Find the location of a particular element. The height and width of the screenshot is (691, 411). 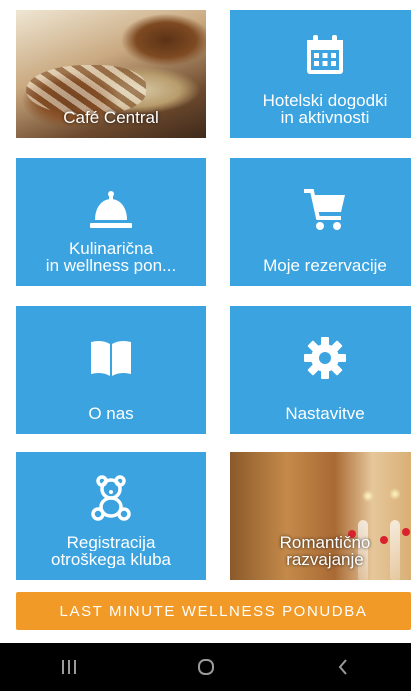

tile-about-us: O nas is located at coordinates (111, 370).